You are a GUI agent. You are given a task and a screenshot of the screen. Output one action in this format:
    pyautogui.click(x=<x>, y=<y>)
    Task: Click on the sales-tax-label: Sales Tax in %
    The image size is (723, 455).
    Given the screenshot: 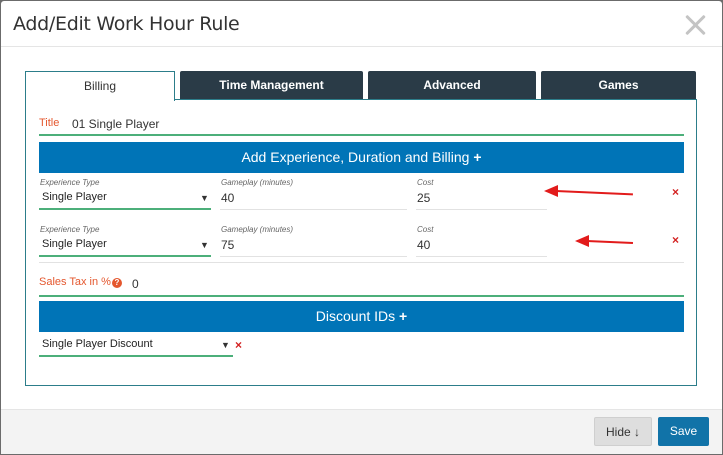 What is the action you would take?
    pyautogui.click(x=75, y=282)
    